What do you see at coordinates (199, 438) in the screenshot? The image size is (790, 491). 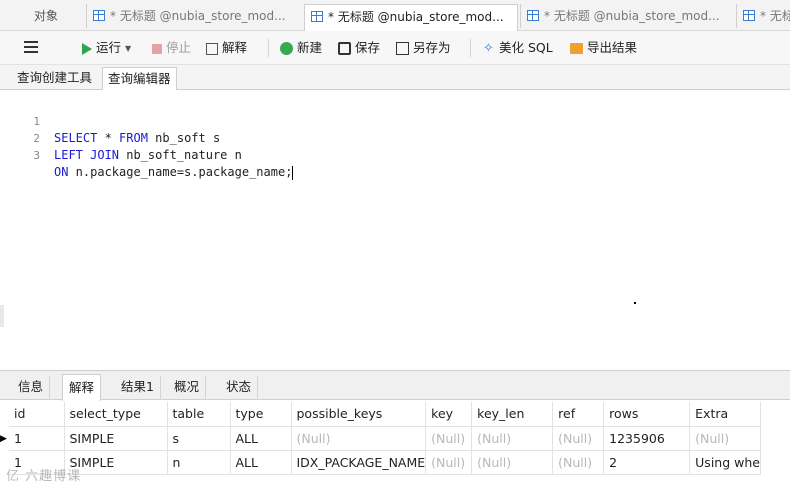 I see `cell-table: s` at bounding box center [199, 438].